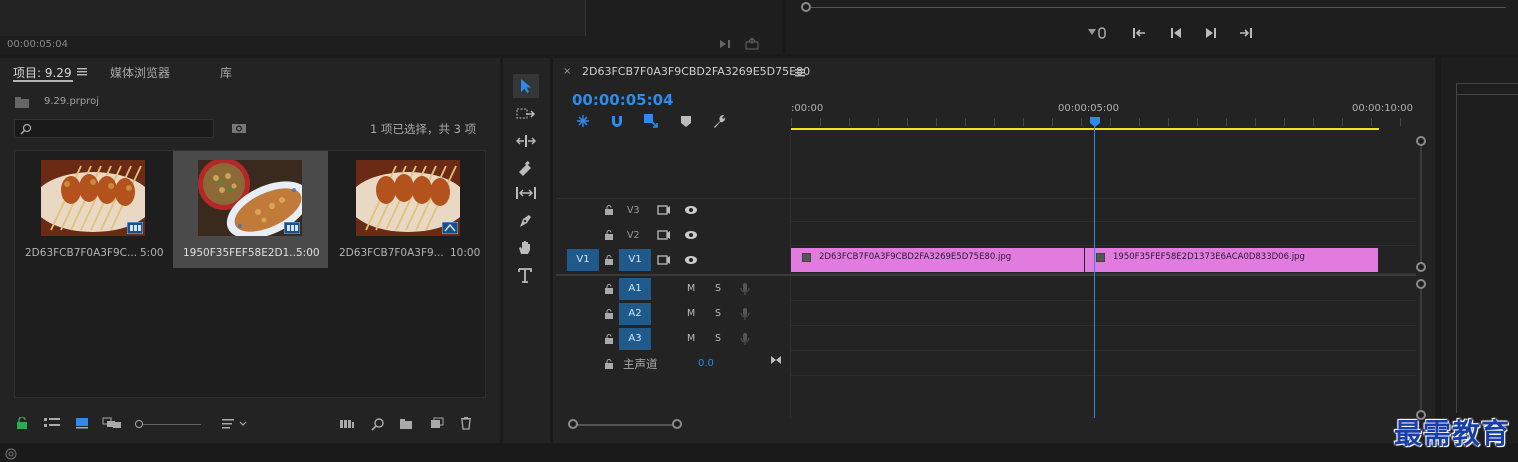 The image size is (1518, 462). What do you see at coordinates (776, 360) in the screenshot?
I see `go-to-end-icon` at bounding box center [776, 360].